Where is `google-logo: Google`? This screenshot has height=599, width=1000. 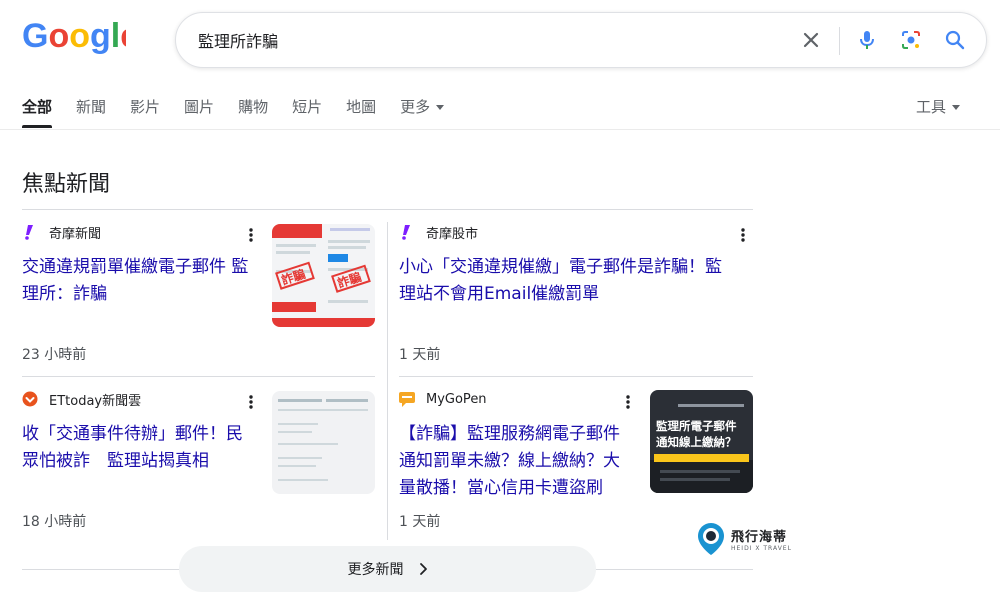 google-logo: Google is located at coordinates (74, 38).